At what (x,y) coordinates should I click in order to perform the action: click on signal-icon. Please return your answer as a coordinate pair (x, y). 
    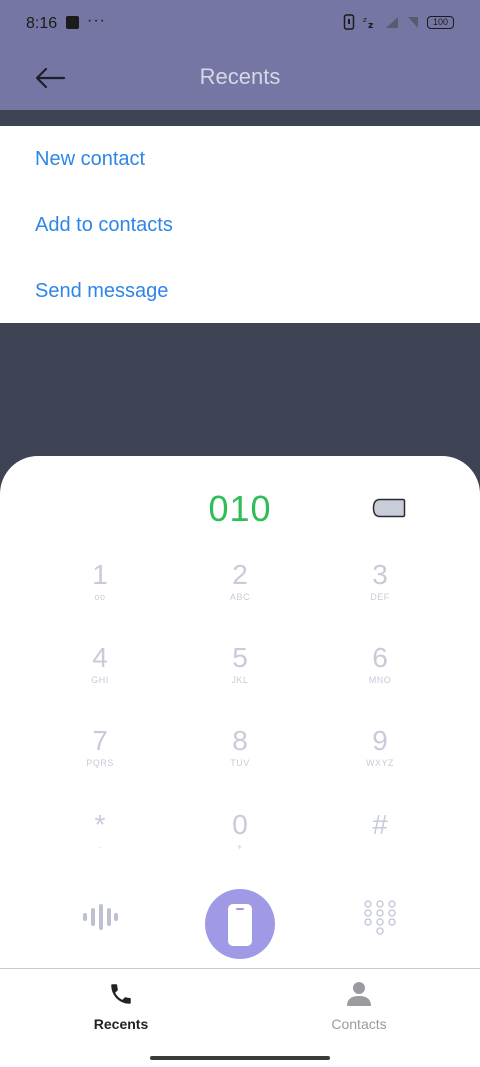
    Looking at the image, I should click on (392, 22).